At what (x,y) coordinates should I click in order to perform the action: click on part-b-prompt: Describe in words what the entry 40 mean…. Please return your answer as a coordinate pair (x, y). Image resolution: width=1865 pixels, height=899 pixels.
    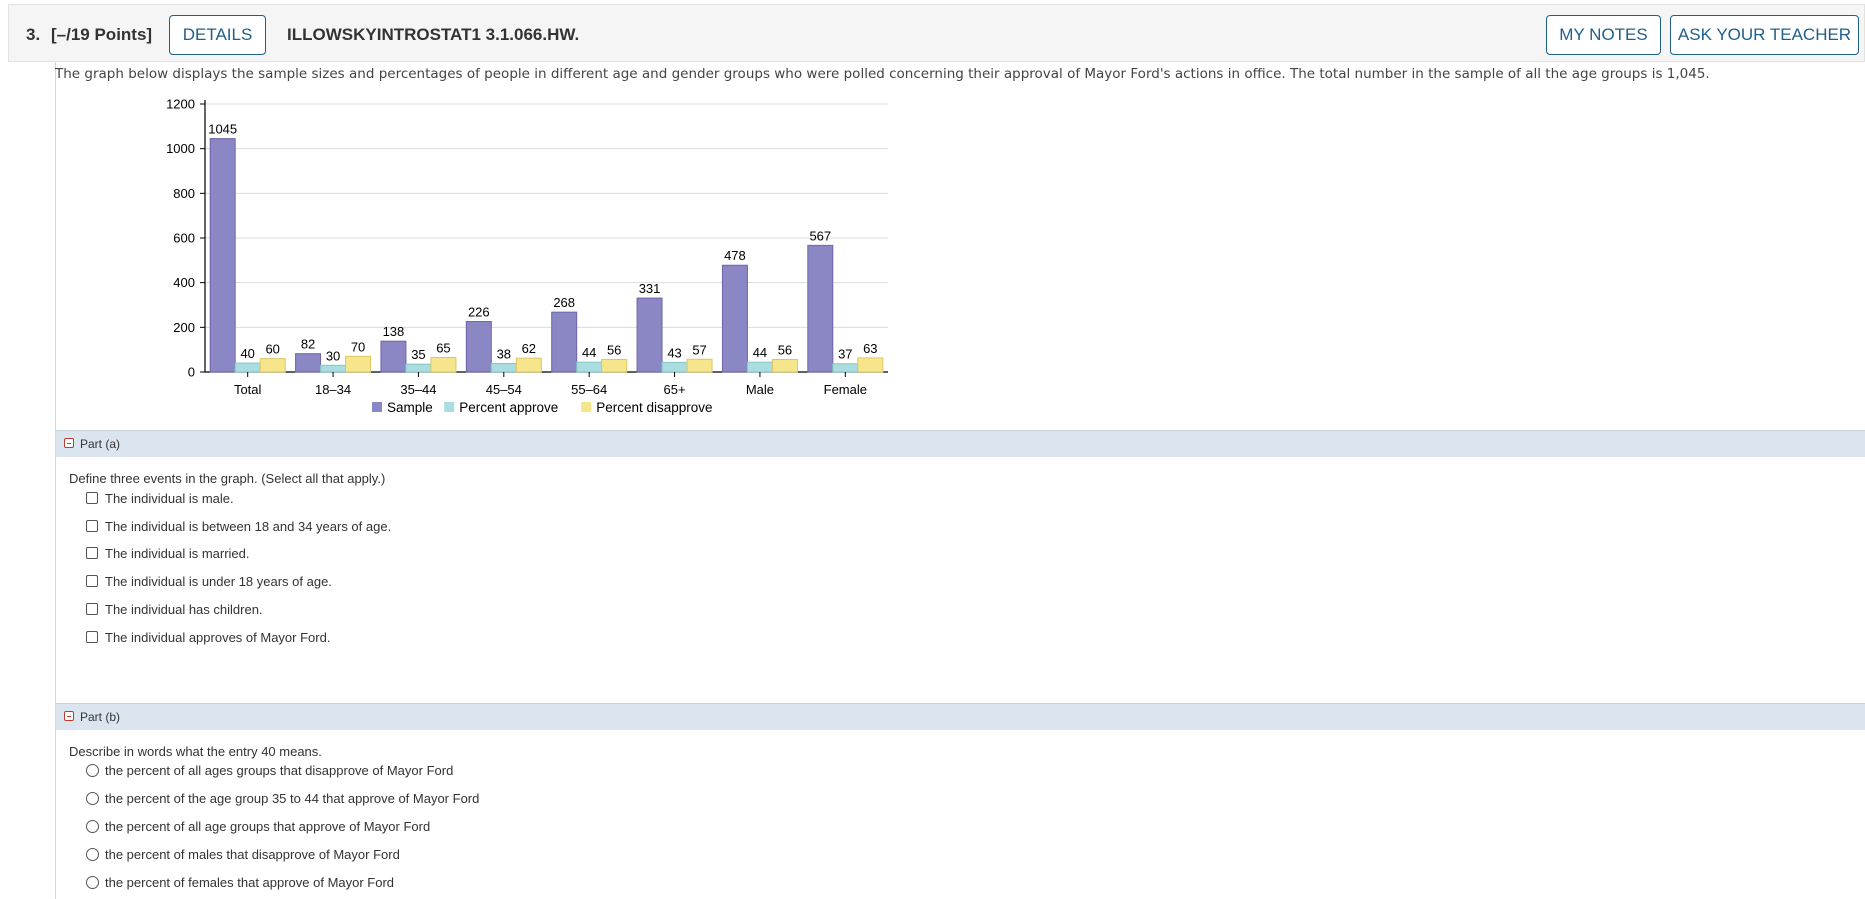
    Looking at the image, I should click on (195, 751).